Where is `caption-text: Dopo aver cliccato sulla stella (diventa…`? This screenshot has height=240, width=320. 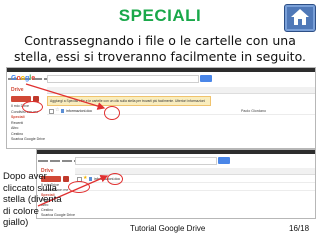
caption-text: Dopo aver cliccato sulla stella (diventa… is located at coordinates (32, 199).